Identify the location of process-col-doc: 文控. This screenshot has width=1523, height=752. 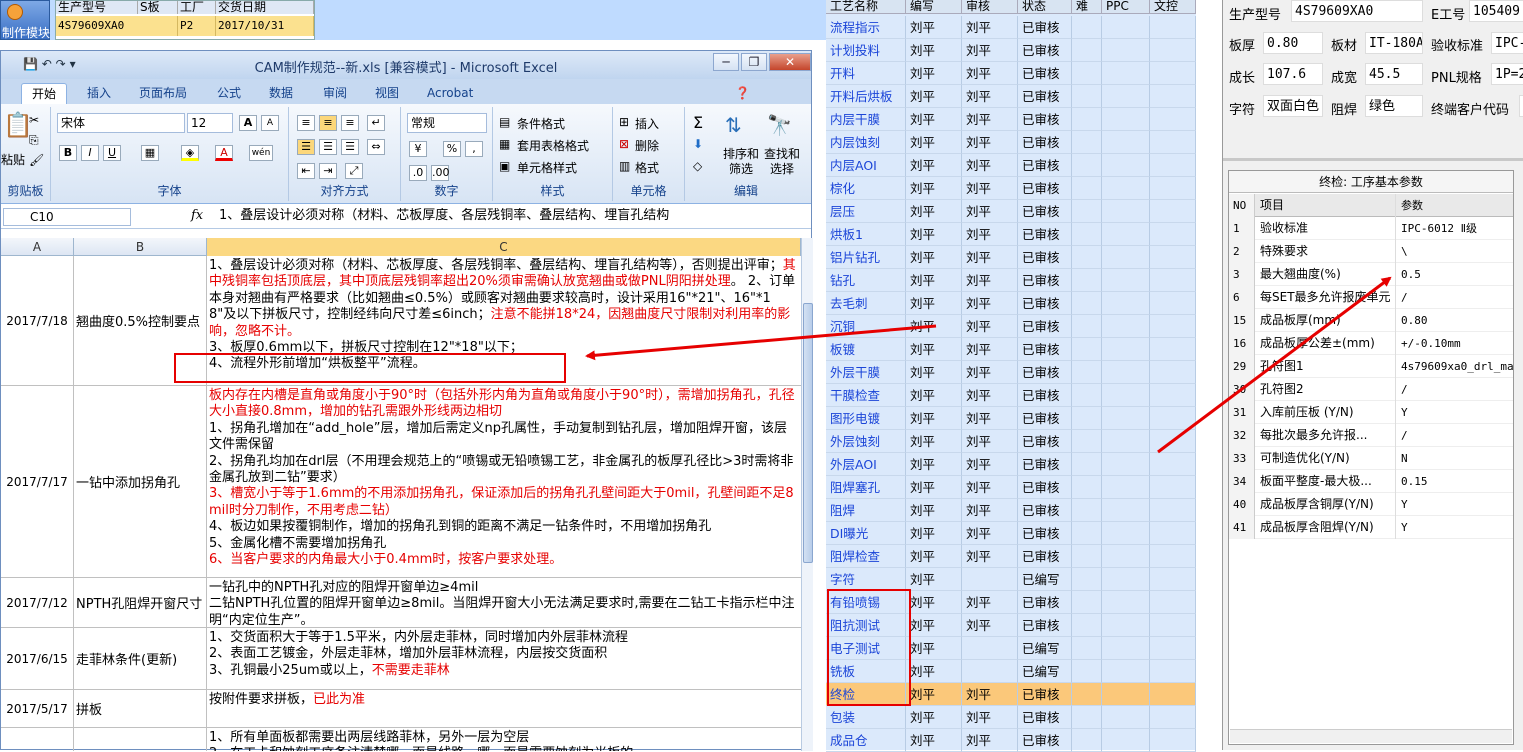
(1173, 7).